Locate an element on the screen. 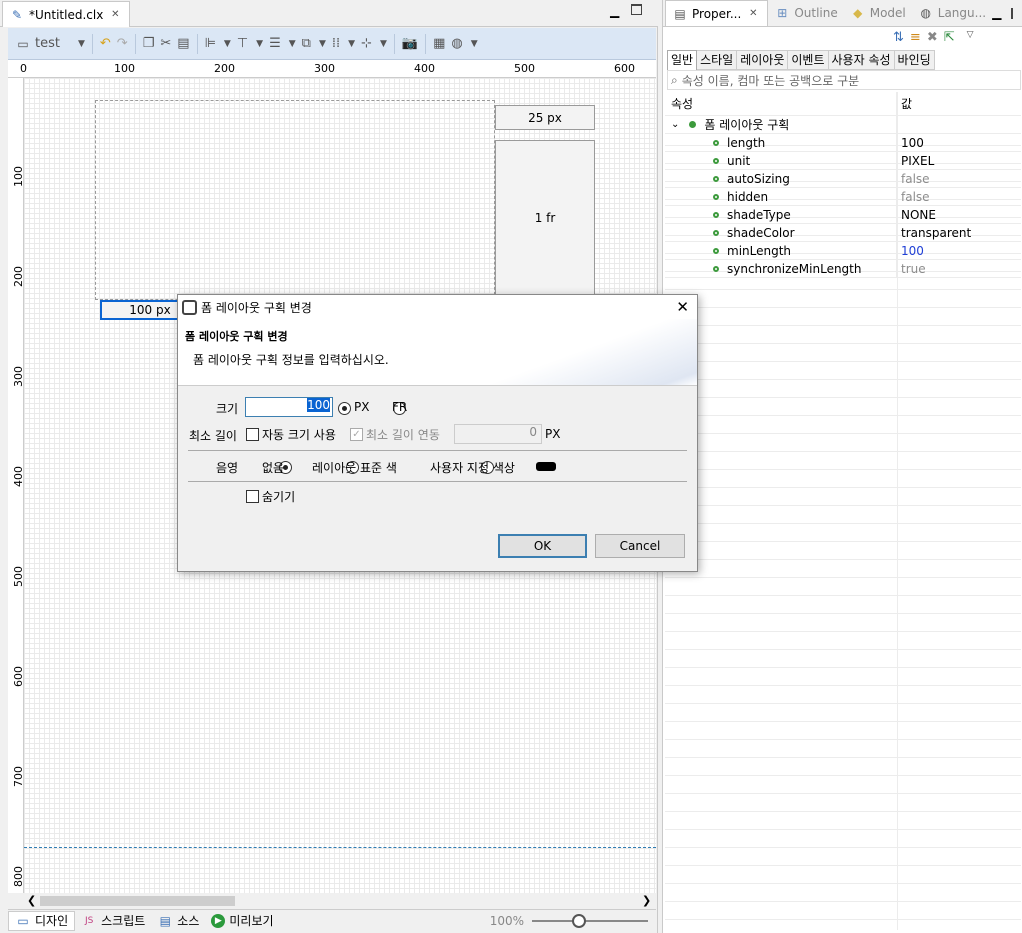 The width and height of the screenshot is (1022, 933). form-layout-area is located at coordinates (295, 200).